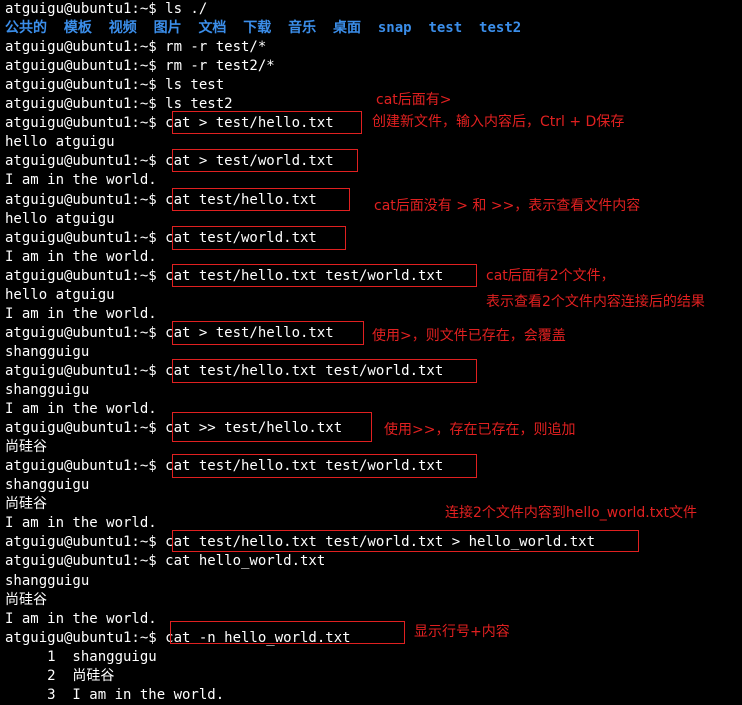 Image resolution: width=742 pixels, height=705 pixels. What do you see at coordinates (131, 28) in the screenshot?
I see `directory-entry: 视频` at bounding box center [131, 28].